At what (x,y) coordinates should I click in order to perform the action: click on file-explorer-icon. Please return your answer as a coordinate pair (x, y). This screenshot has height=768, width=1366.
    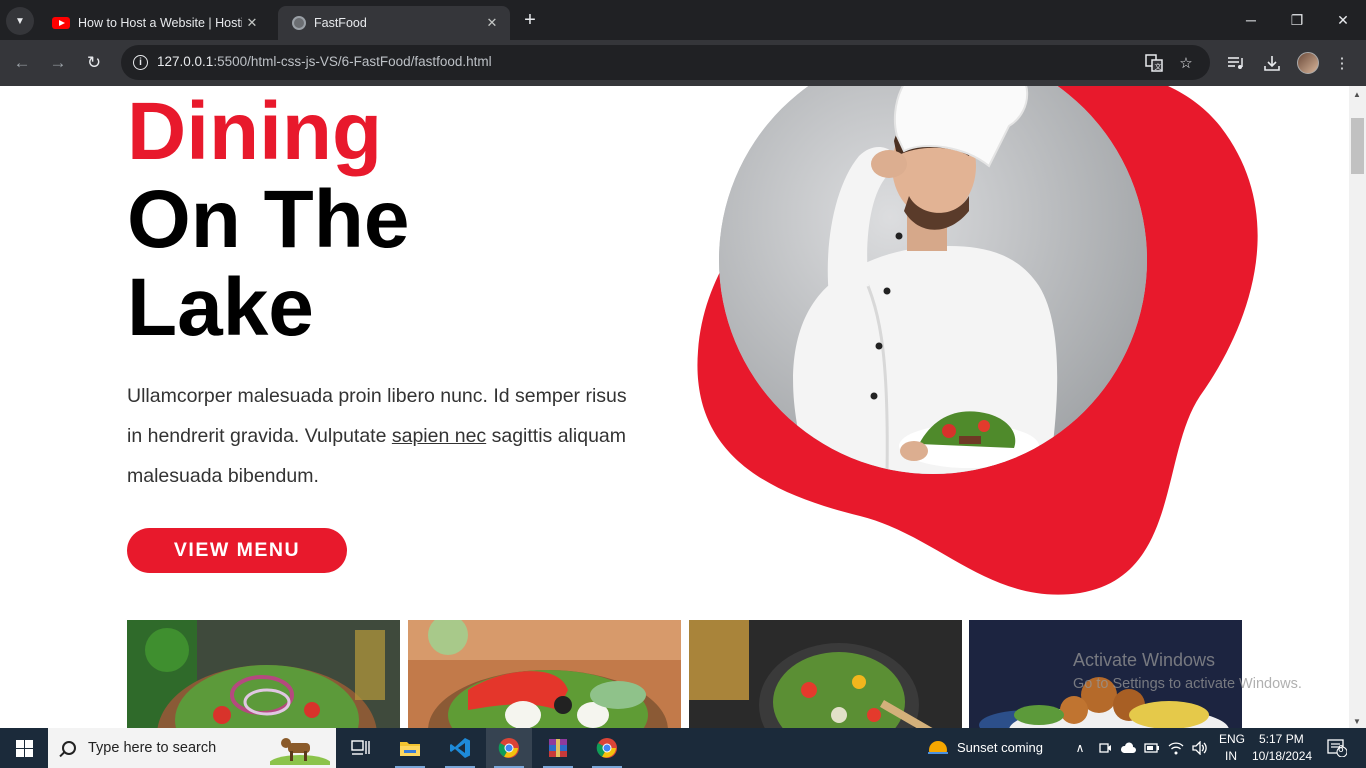
    Looking at the image, I should click on (410, 748).